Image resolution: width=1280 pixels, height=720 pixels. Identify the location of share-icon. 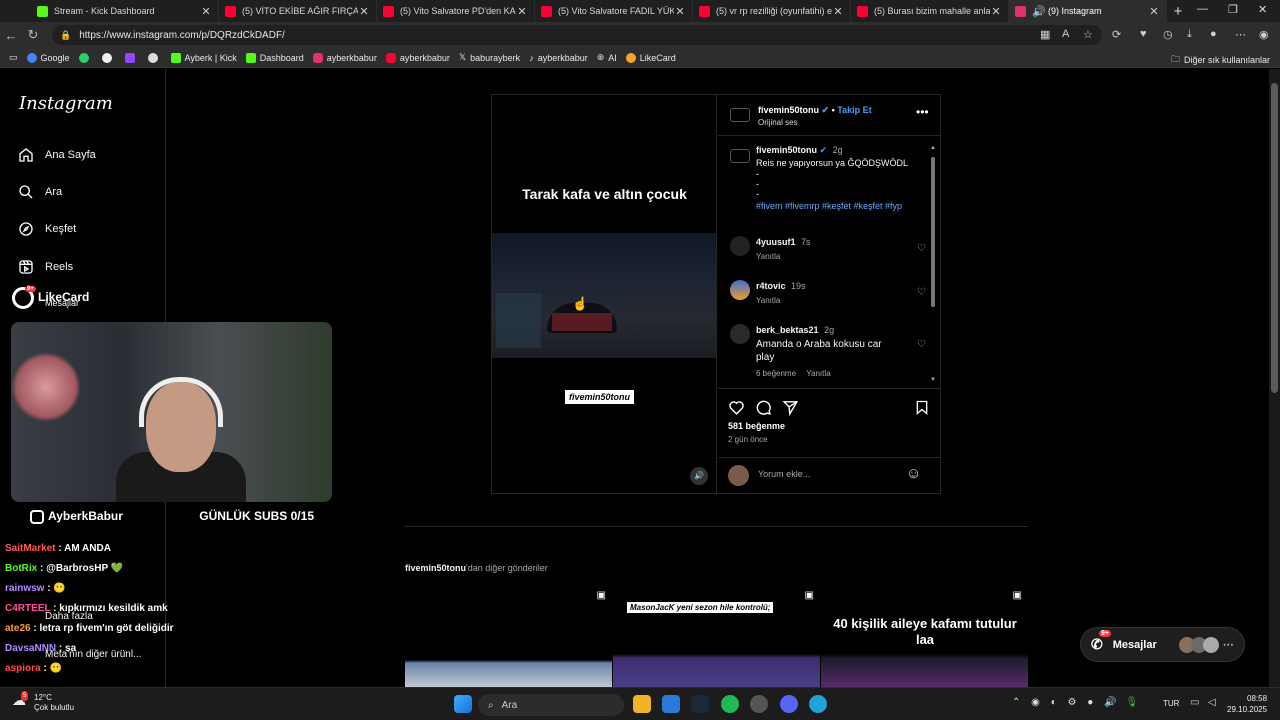
(790, 407).